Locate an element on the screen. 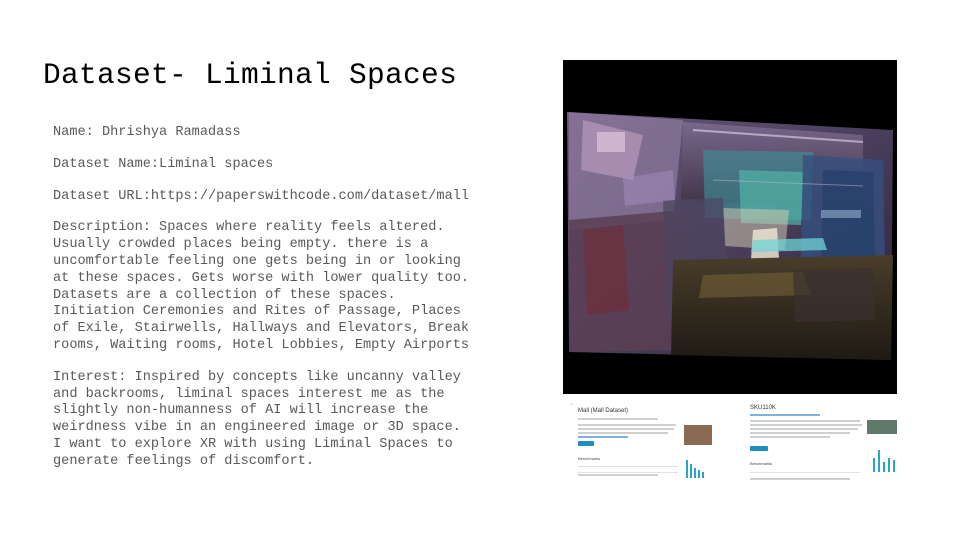 Image resolution: width=960 pixels, height=540 pixels. name-line: Name: Dhrishya Ramadass is located at coordinates (147, 132).